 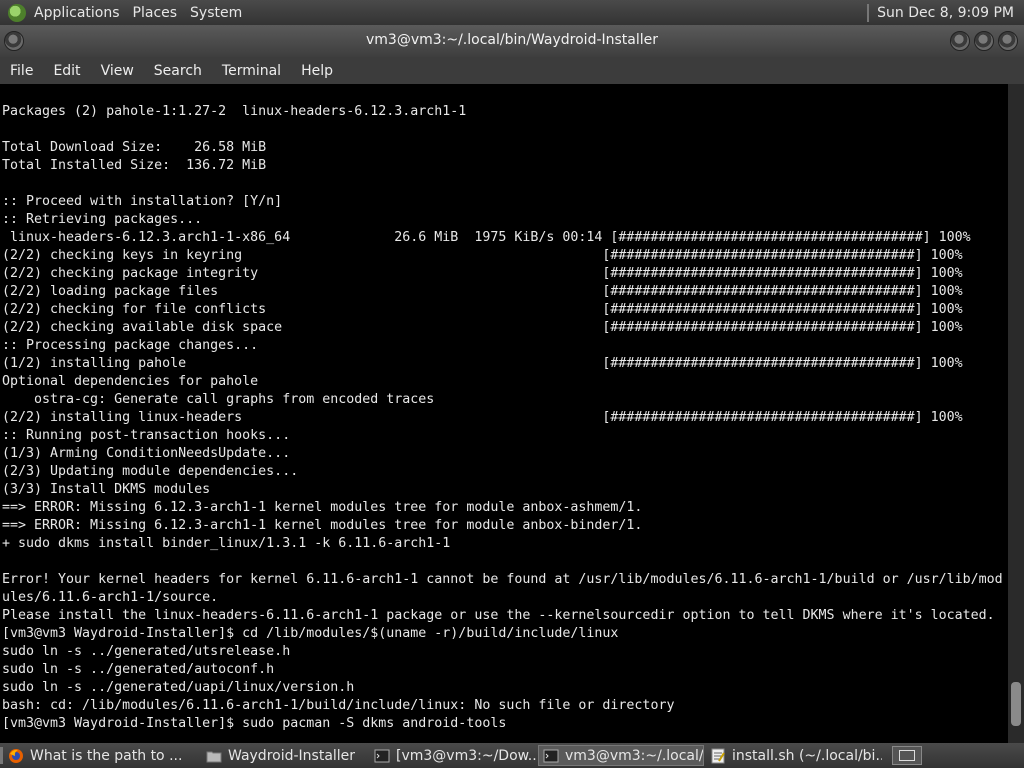 I want to click on system-menu: System, so click(x=218, y=13).